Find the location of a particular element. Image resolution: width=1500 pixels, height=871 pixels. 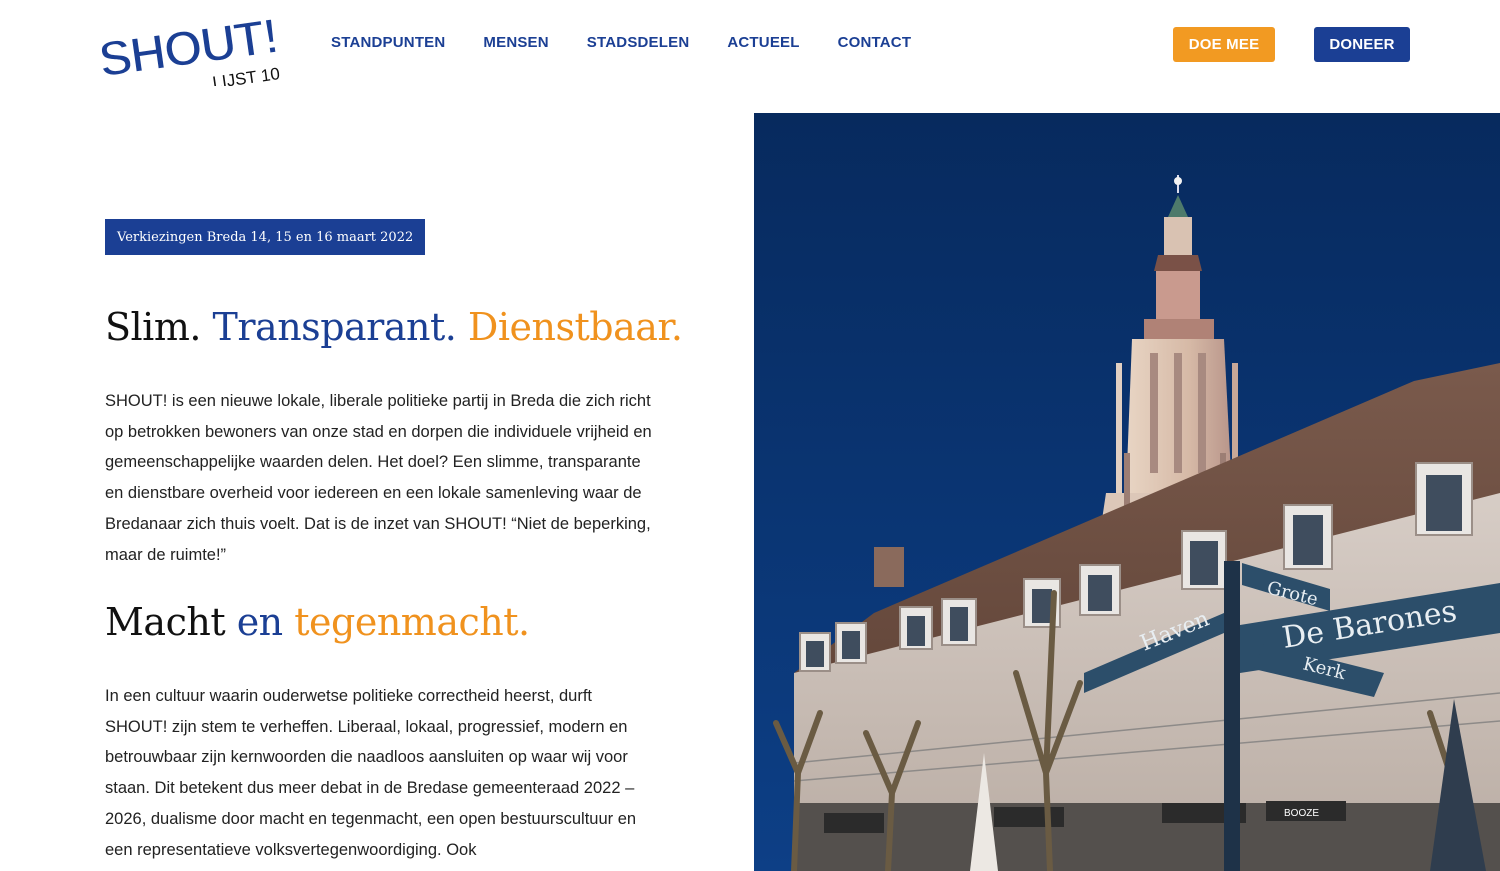

headline-macht: Macht en tegenmacht. is located at coordinates (317, 622).